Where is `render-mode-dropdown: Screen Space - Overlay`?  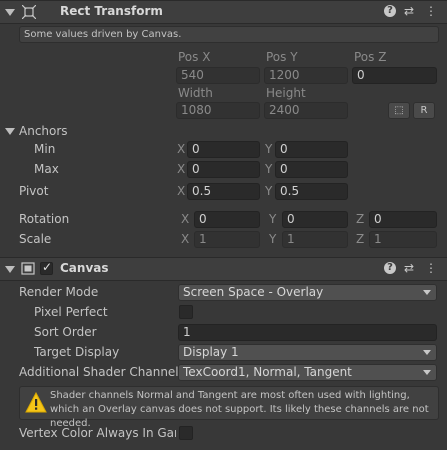
render-mode-dropdown: Screen Space - Overlay is located at coordinates (307, 292).